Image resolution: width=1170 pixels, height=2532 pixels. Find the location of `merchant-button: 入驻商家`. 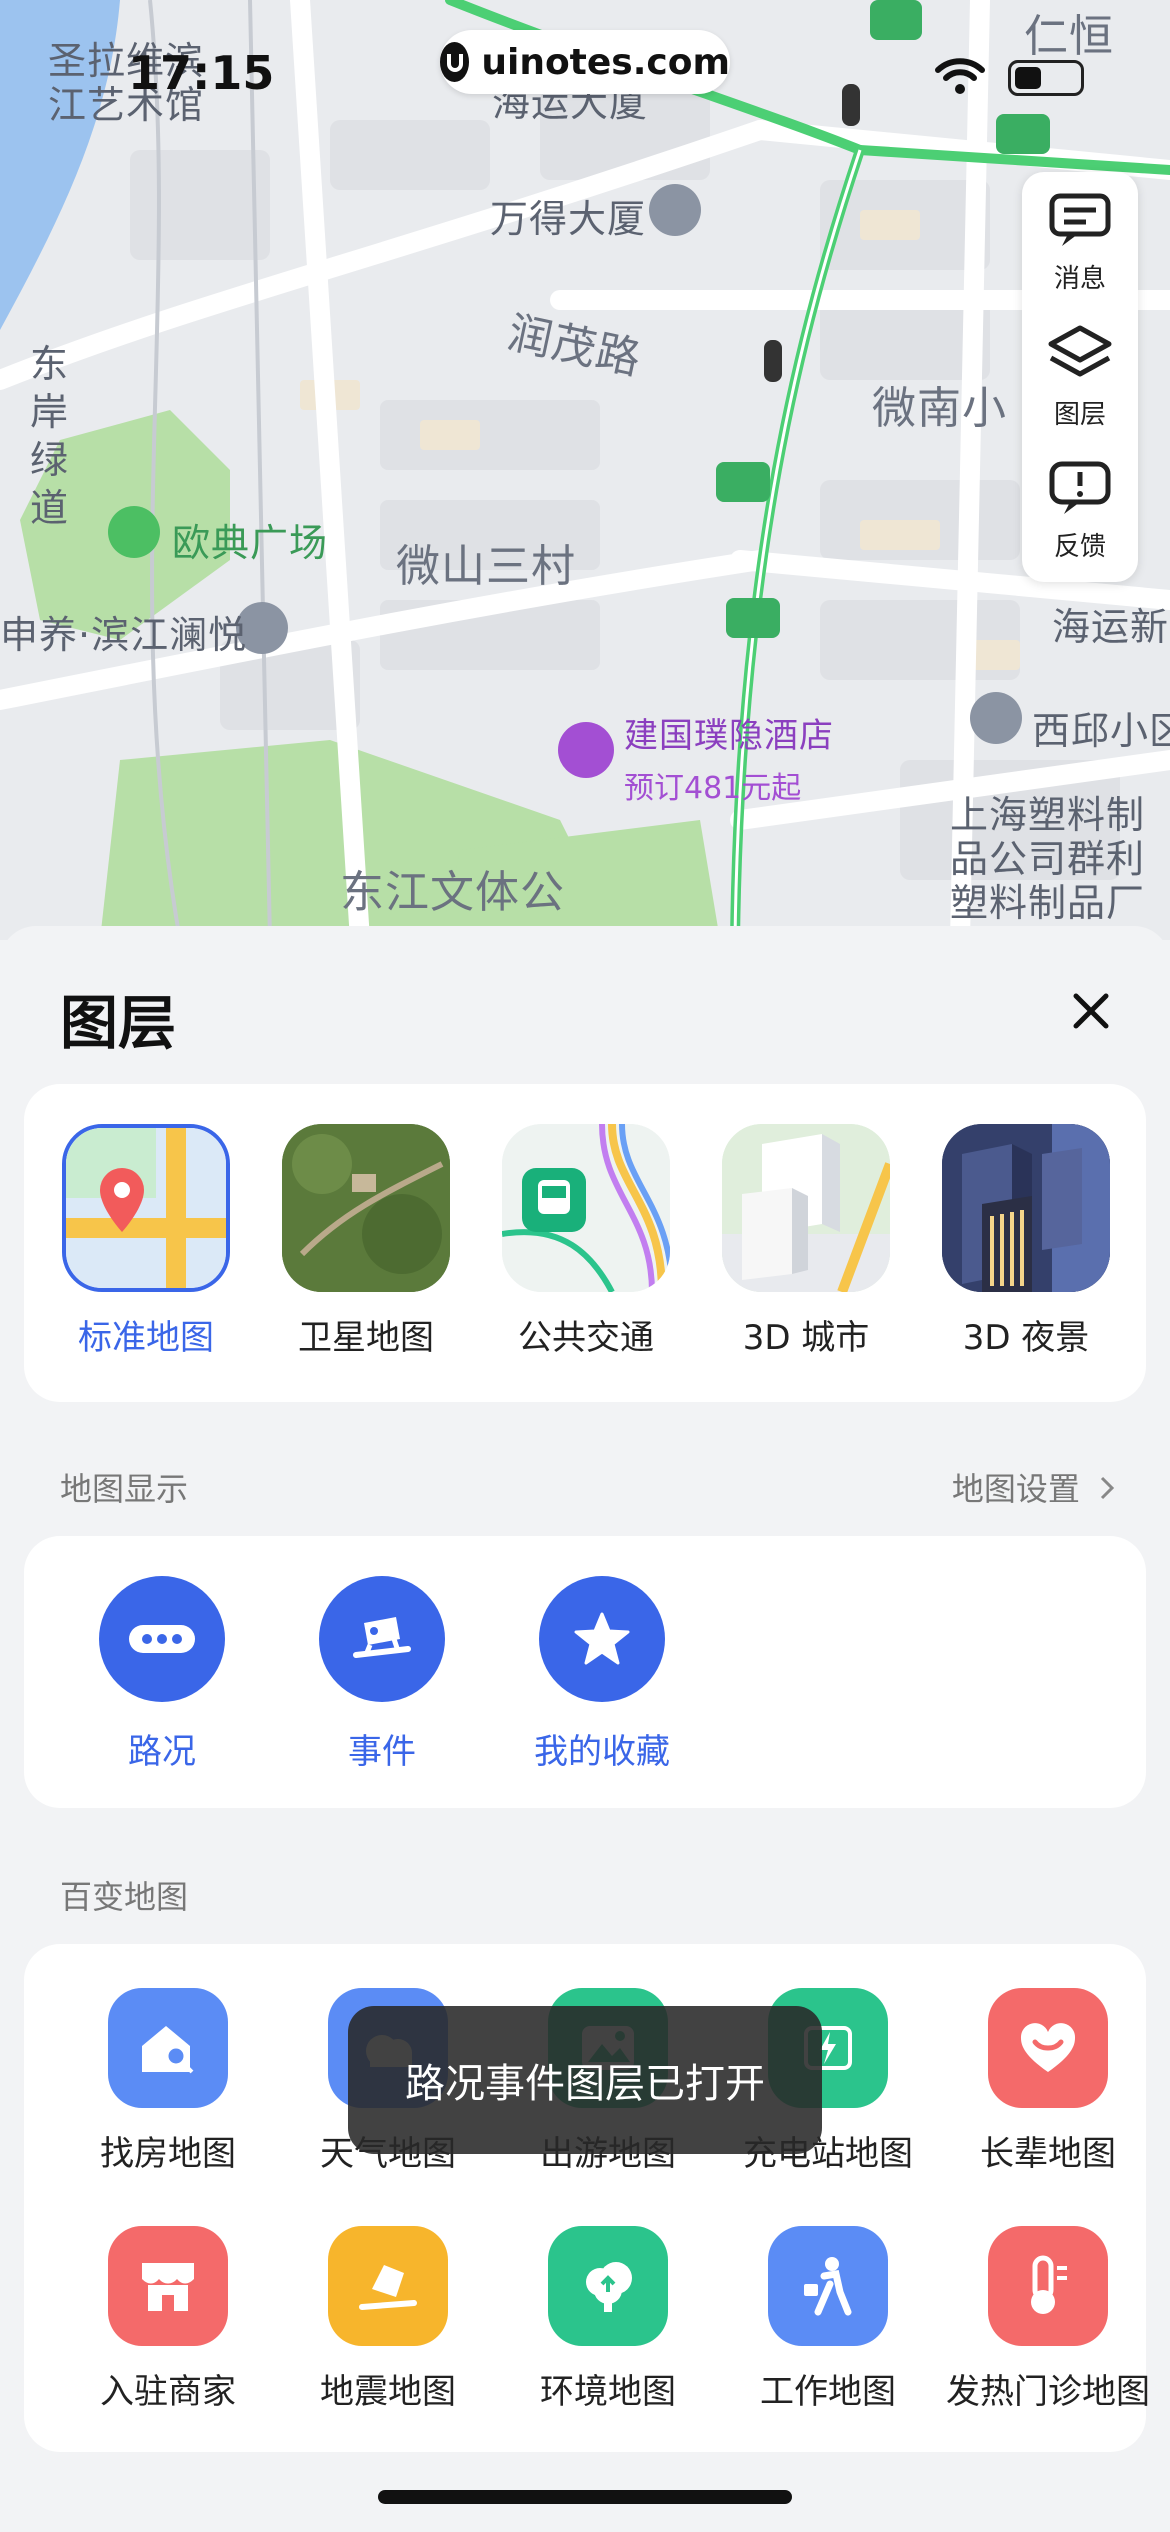

merchant-button: 入驻商家 is located at coordinates (168, 2319).